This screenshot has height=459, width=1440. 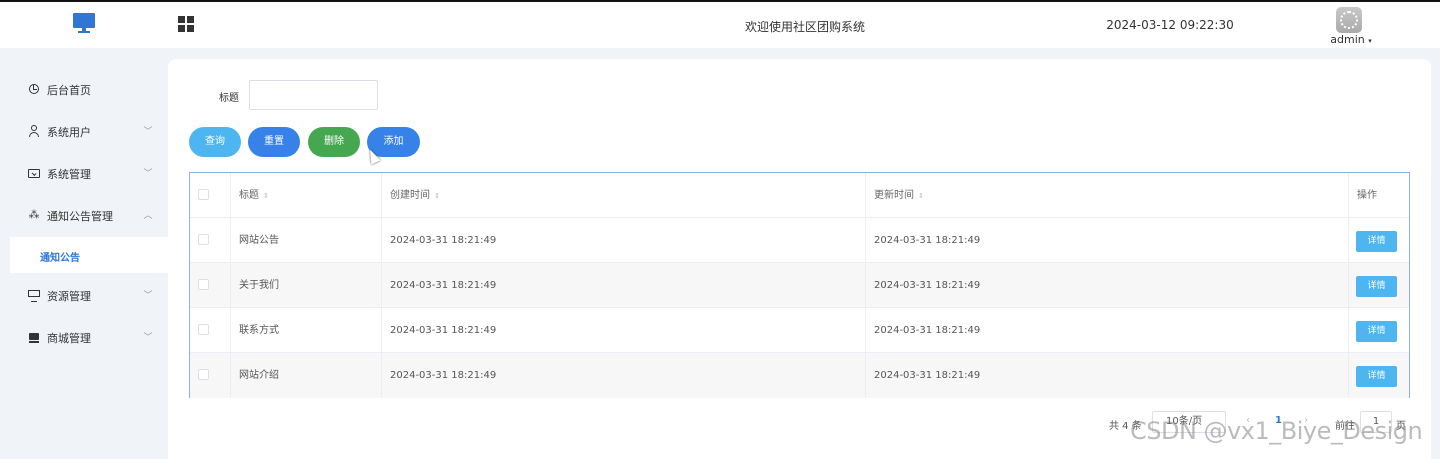 I want to click on sidebar-item-system-users: 系统用户 ﹀, so click(x=84, y=131).